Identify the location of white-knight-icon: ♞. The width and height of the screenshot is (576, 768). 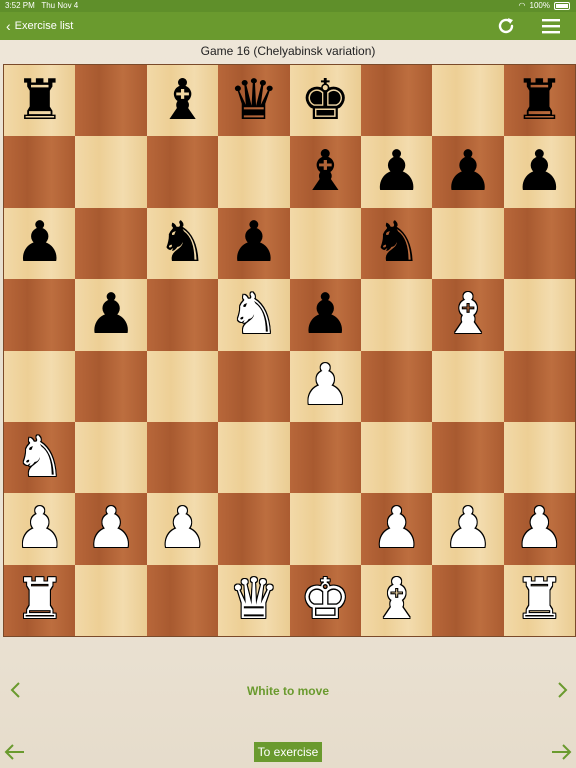
(254, 314).